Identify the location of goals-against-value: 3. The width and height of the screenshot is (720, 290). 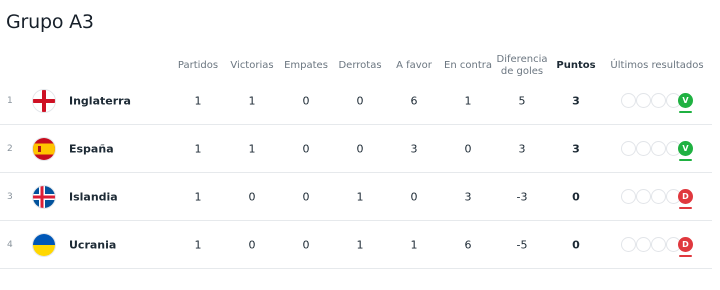
(468, 196).